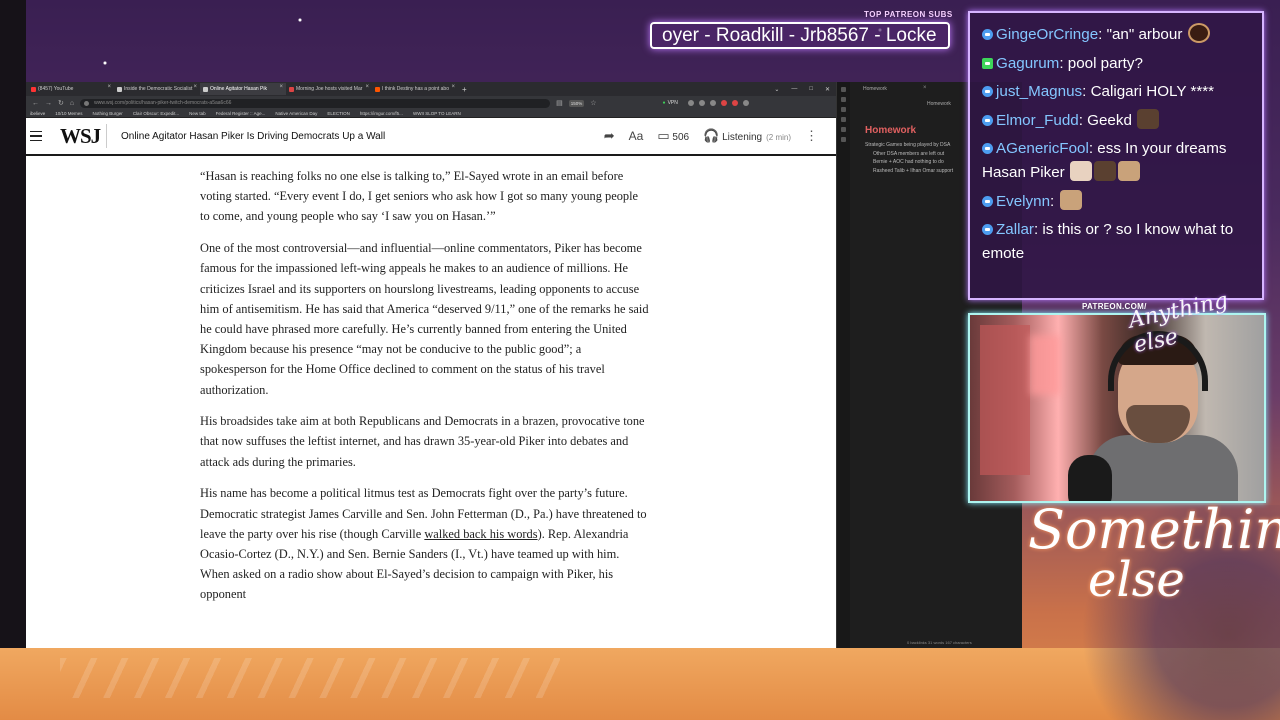  Describe the element at coordinates (83, 136) in the screenshot. I see `wsj-logo: WSJ` at that location.